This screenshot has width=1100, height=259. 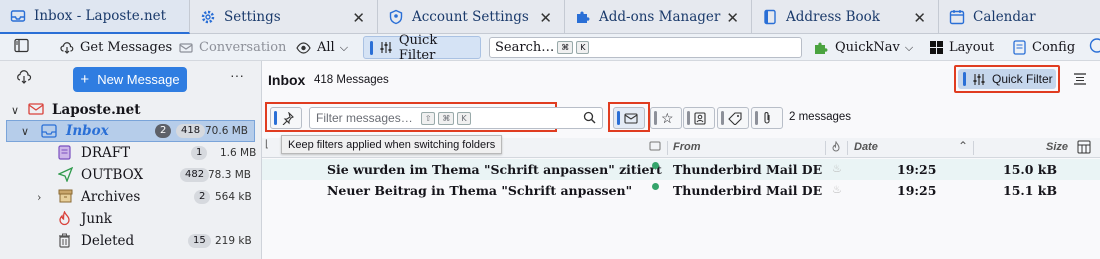 I want to click on folder-outbox: OUTBOX 482 78.3 MB, so click(x=131, y=175).